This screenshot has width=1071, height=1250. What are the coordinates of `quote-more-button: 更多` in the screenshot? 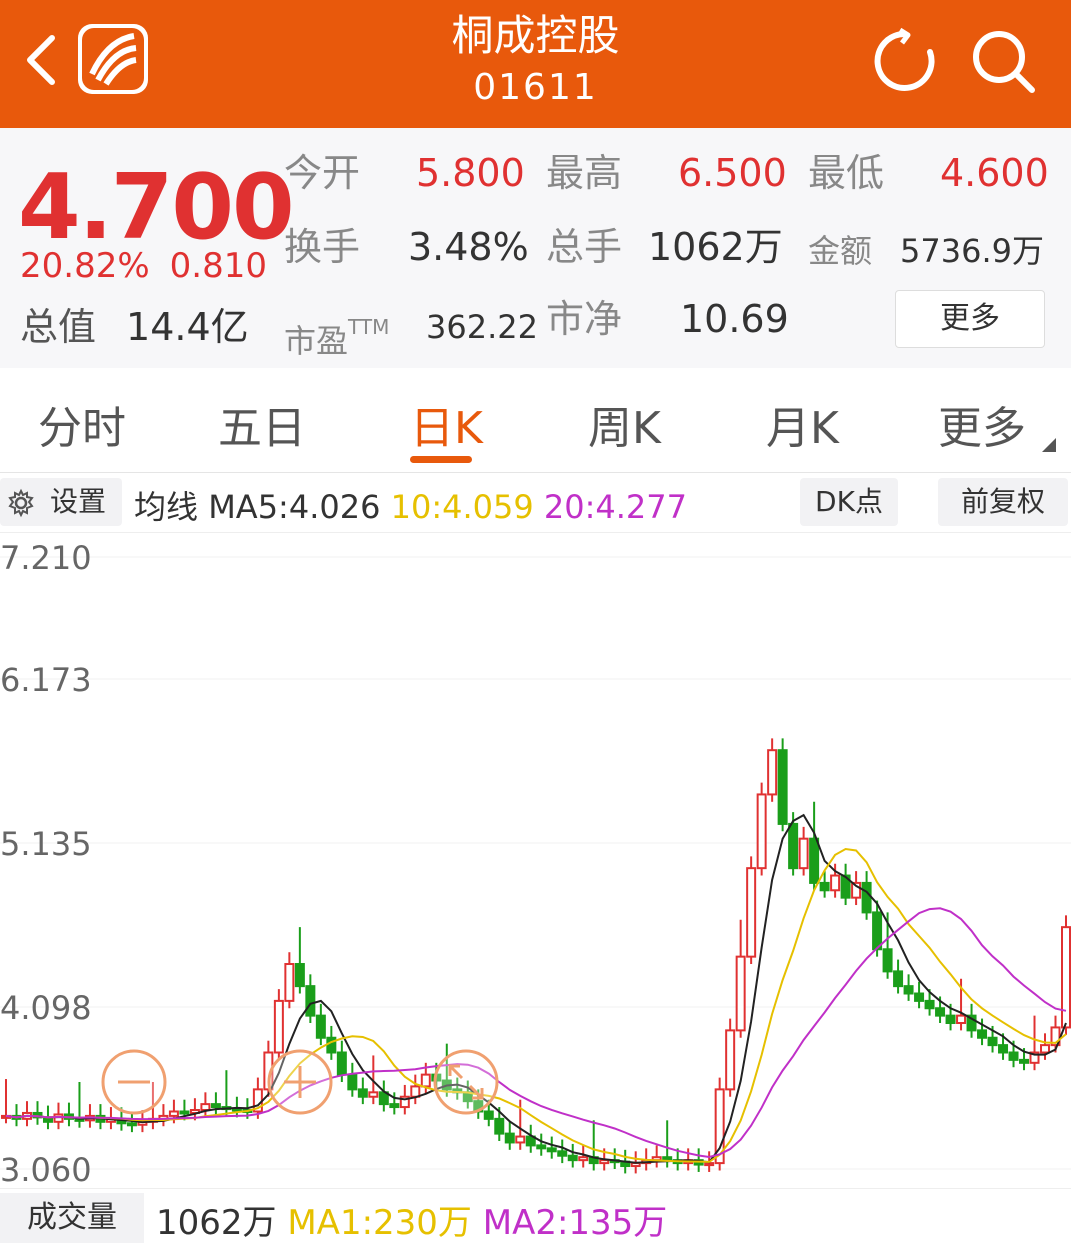 It's located at (970, 319).